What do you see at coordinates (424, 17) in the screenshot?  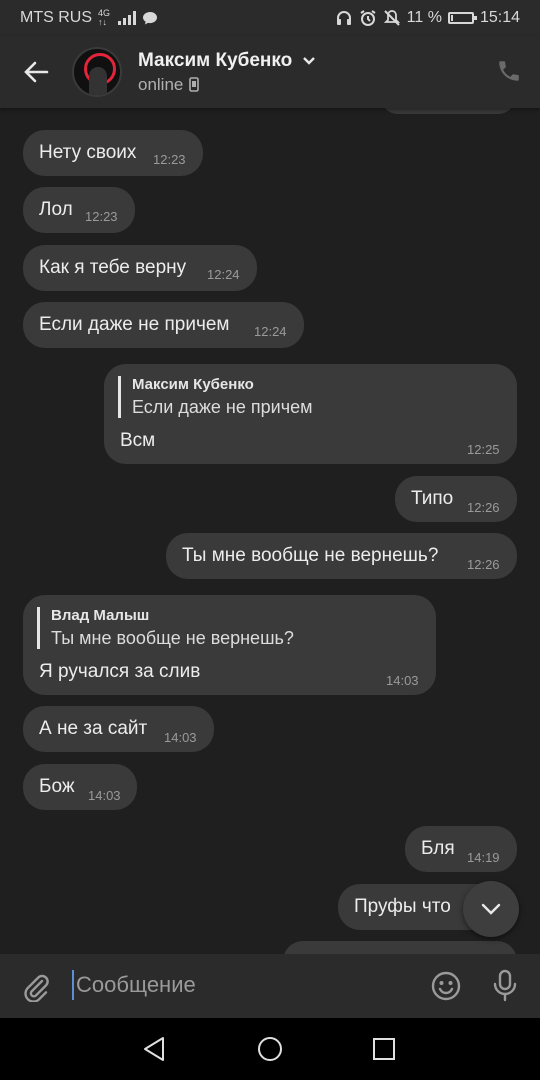 I see `battery-percent: 11 %` at bounding box center [424, 17].